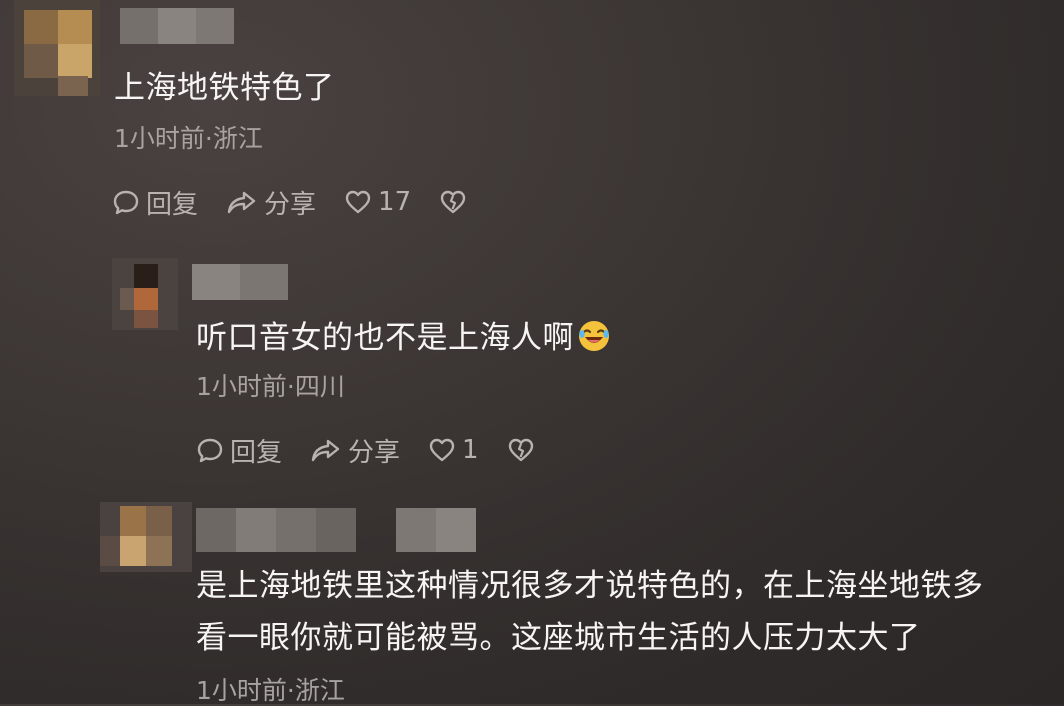  What do you see at coordinates (270, 386) in the screenshot?
I see `comment-meta: 1小时前·四川` at bounding box center [270, 386].